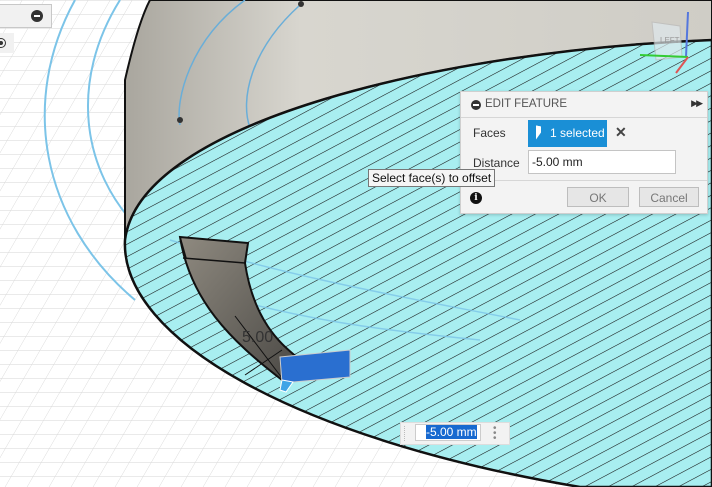  Describe the element at coordinates (584, 180) in the screenshot. I see `dialog-divider` at that location.